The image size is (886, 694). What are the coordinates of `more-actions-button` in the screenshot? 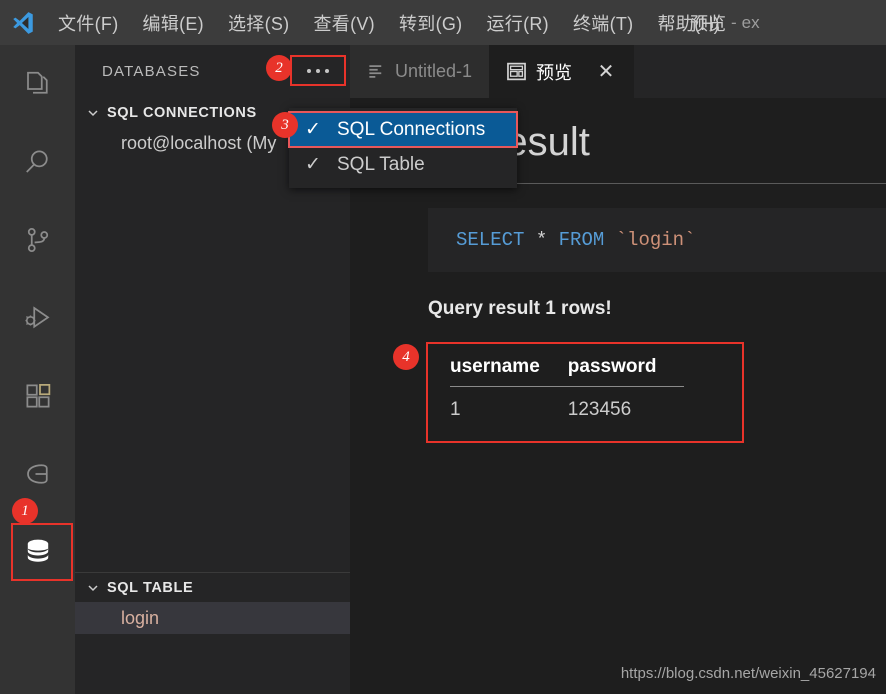 It's located at (318, 70).